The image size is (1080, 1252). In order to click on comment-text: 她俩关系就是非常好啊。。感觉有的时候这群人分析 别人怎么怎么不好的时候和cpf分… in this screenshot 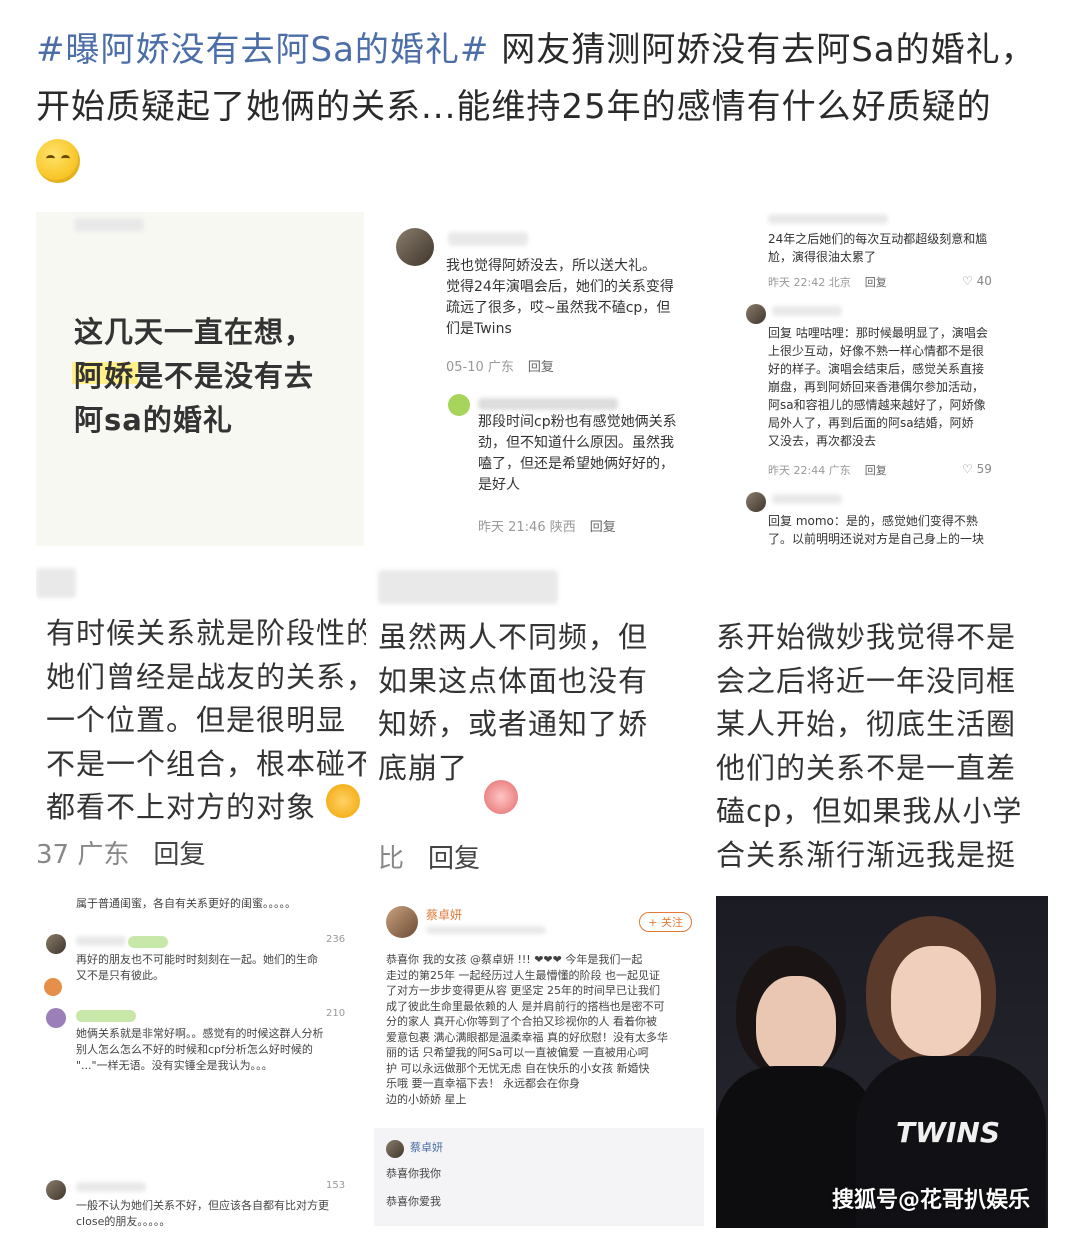, I will do `click(200, 1049)`.